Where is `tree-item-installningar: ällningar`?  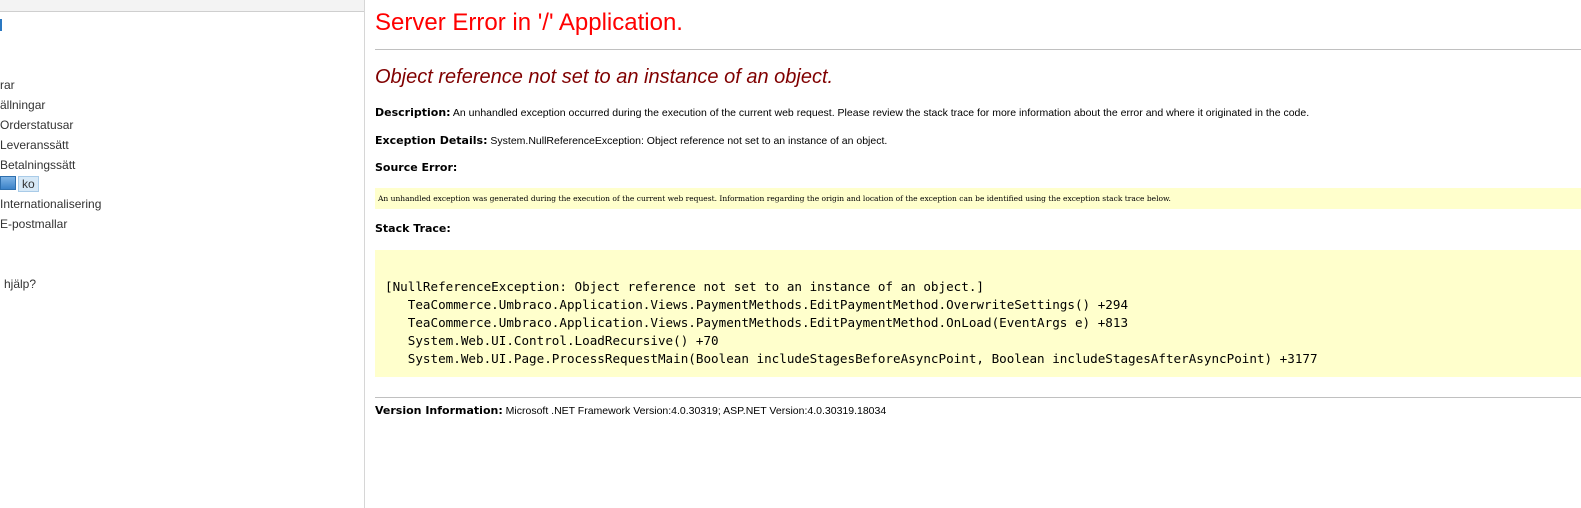 tree-item-installningar: ällningar is located at coordinates (22, 105).